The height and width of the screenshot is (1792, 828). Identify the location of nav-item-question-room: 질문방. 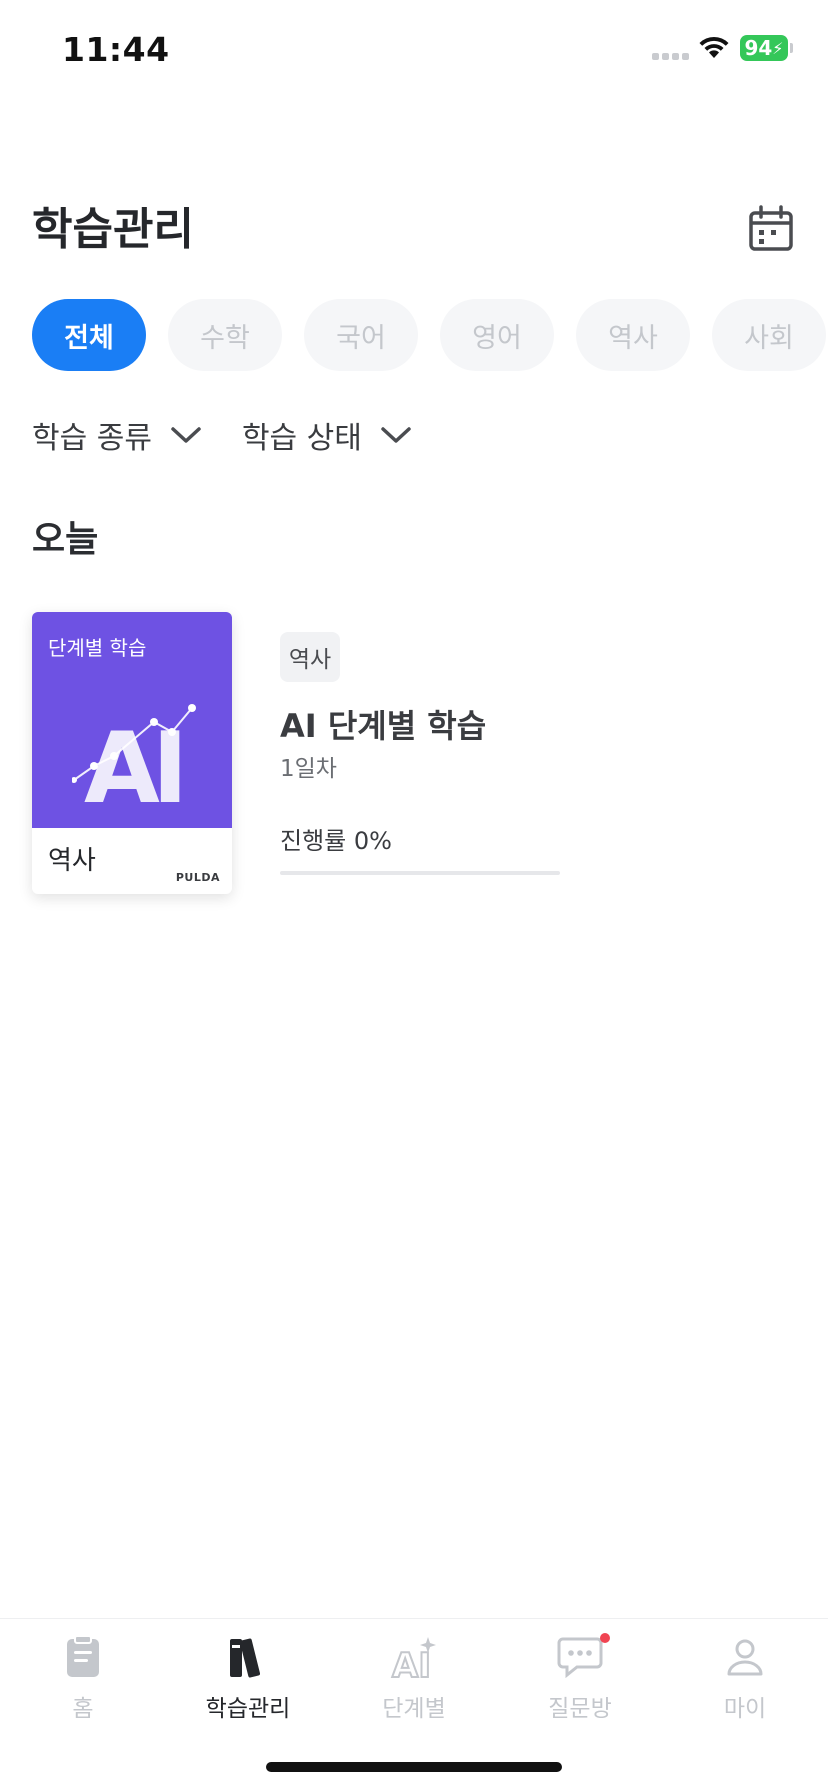
(580, 1678).